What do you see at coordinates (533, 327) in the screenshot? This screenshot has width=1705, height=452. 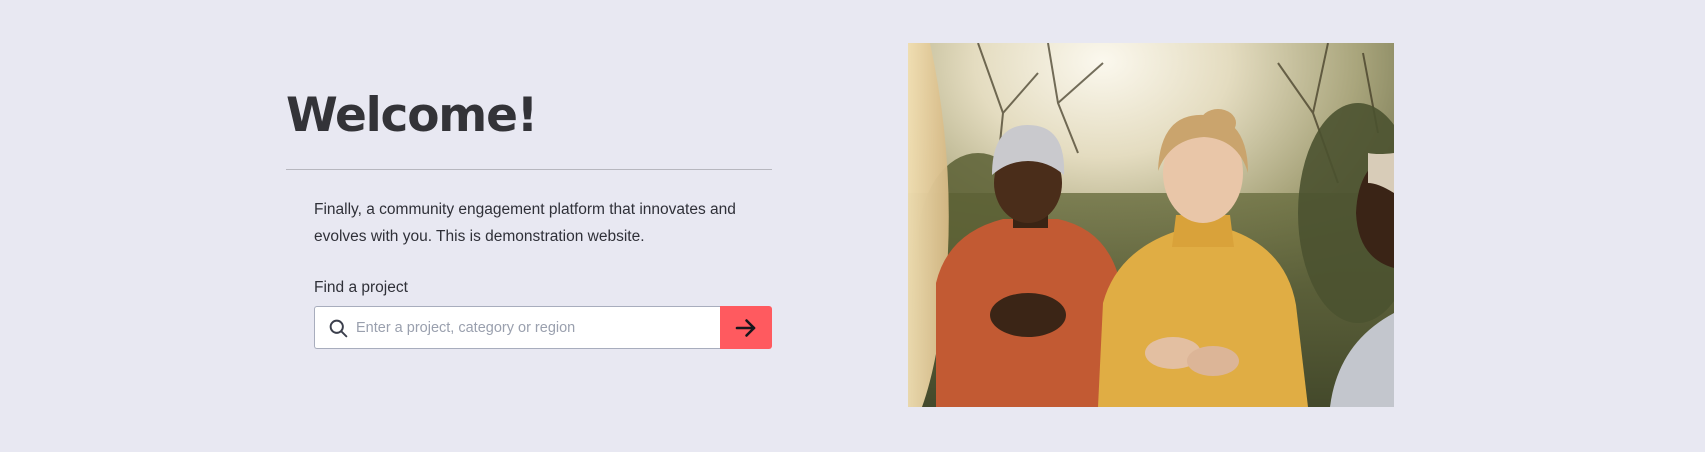 I see `search-input` at bounding box center [533, 327].